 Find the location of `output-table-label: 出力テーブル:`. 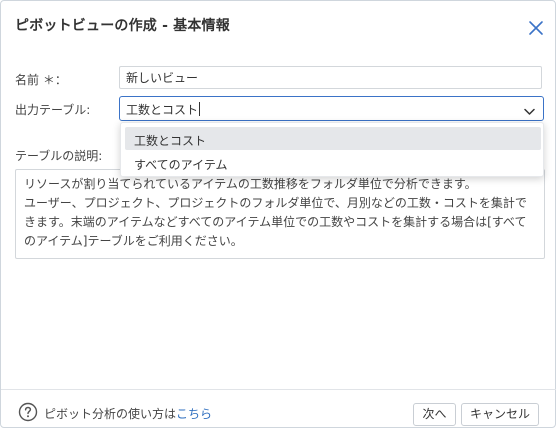

output-table-label: 出力テーブル: is located at coordinates (53, 110).